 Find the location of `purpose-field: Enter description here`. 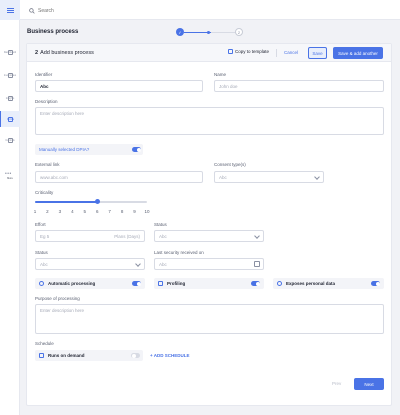

purpose-field: Enter description here is located at coordinates (209, 319).